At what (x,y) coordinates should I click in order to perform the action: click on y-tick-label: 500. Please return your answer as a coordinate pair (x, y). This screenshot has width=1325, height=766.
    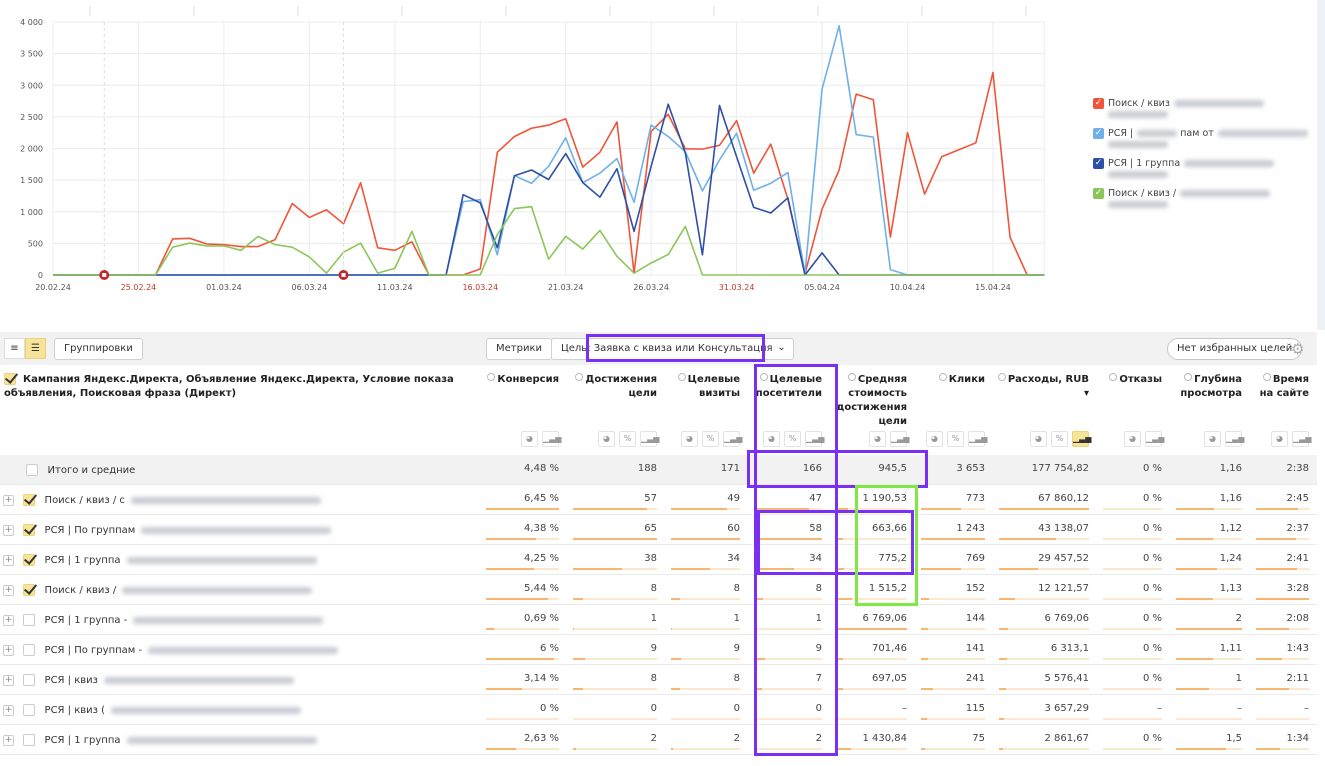
    Looking at the image, I should click on (35, 243).